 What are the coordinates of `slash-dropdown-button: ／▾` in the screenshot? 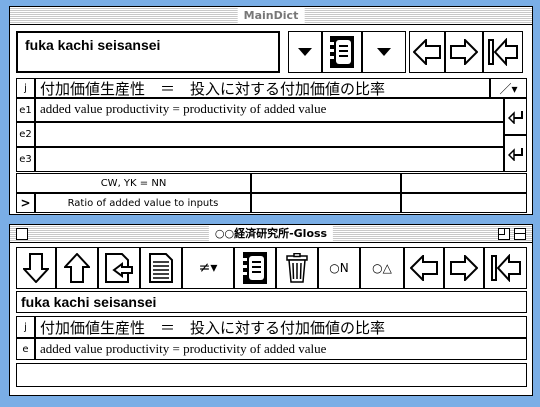 It's located at (508, 88).